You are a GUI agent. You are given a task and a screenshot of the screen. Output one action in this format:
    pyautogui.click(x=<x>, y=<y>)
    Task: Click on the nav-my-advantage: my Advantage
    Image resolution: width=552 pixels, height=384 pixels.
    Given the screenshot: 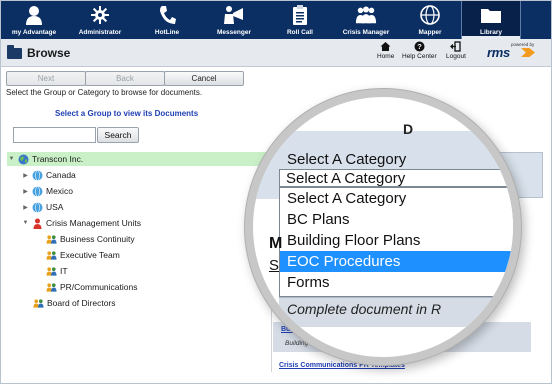 What is the action you would take?
    pyautogui.click(x=34, y=20)
    